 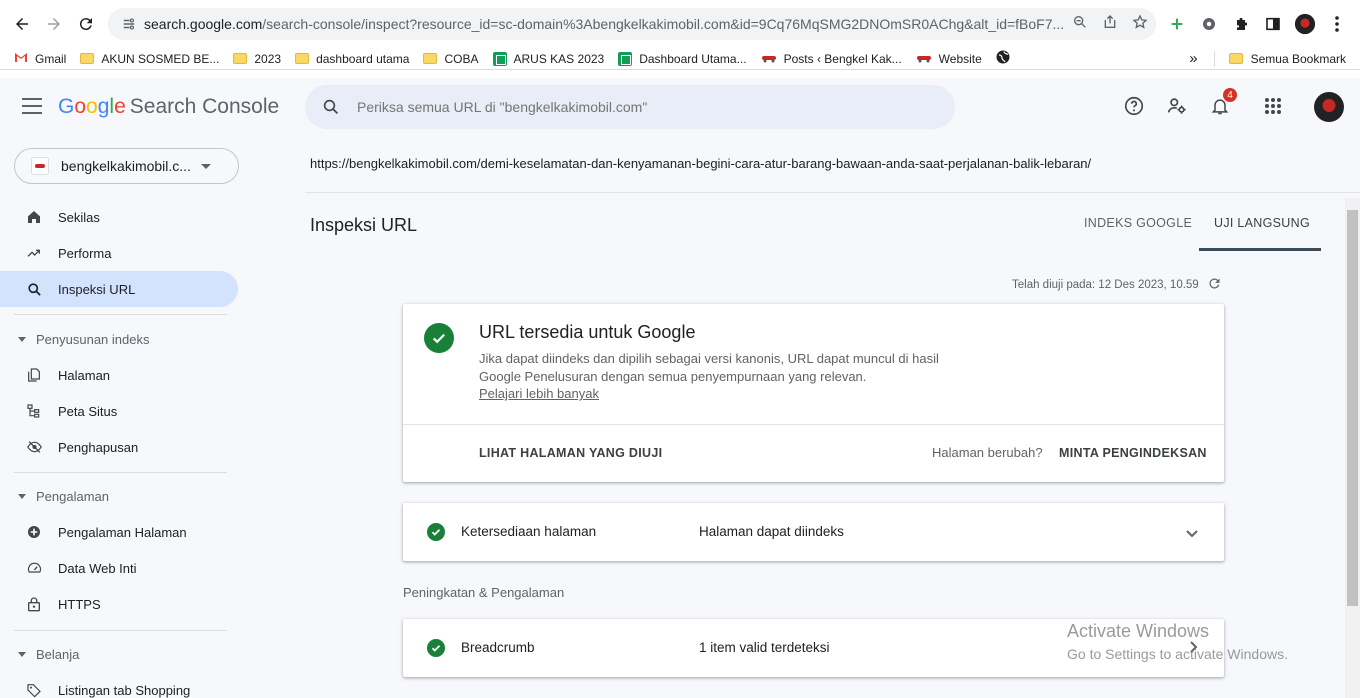 I want to click on bookmark-website: Website, so click(x=949, y=59).